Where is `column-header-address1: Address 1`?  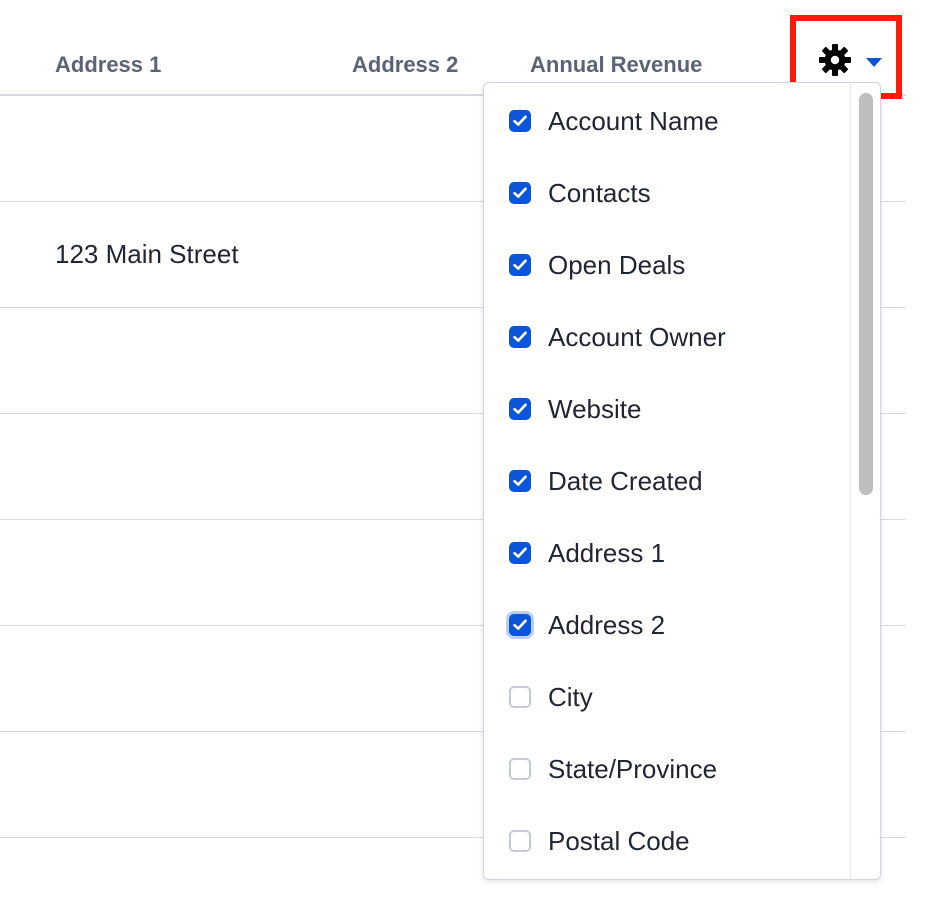 column-header-address1: Address 1 is located at coordinates (108, 65).